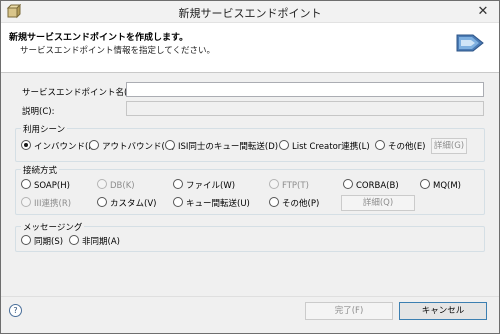 The height and width of the screenshot is (334, 500). I want to click on radio-sync: 同期(S), so click(42, 241).